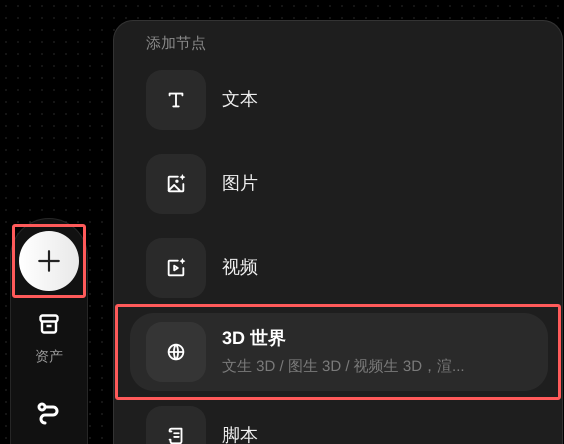 Image resolution: width=564 pixels, height=444 pixels. Describe the element at coordinates (339, 183) in the screenshot. I see `menu-item: 图片` at that location.